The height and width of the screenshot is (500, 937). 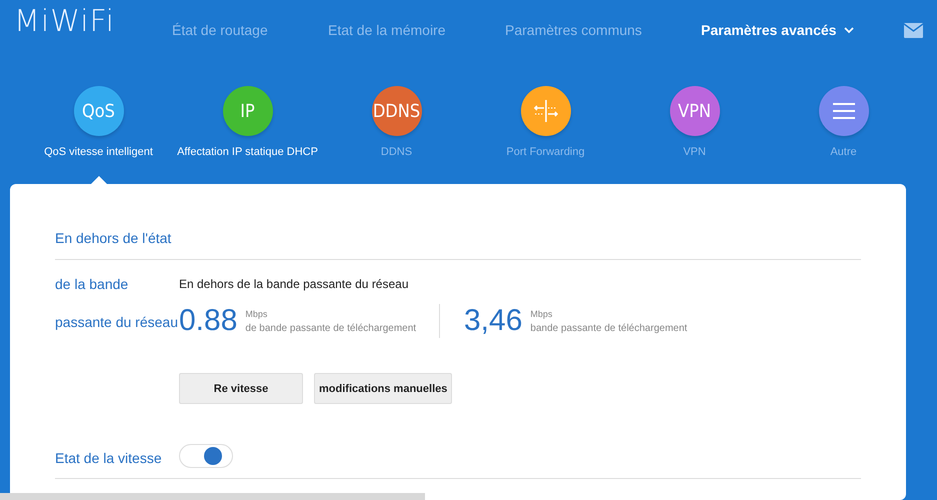 I want to click on chevron-down-icon, so click(x=849, y=30).